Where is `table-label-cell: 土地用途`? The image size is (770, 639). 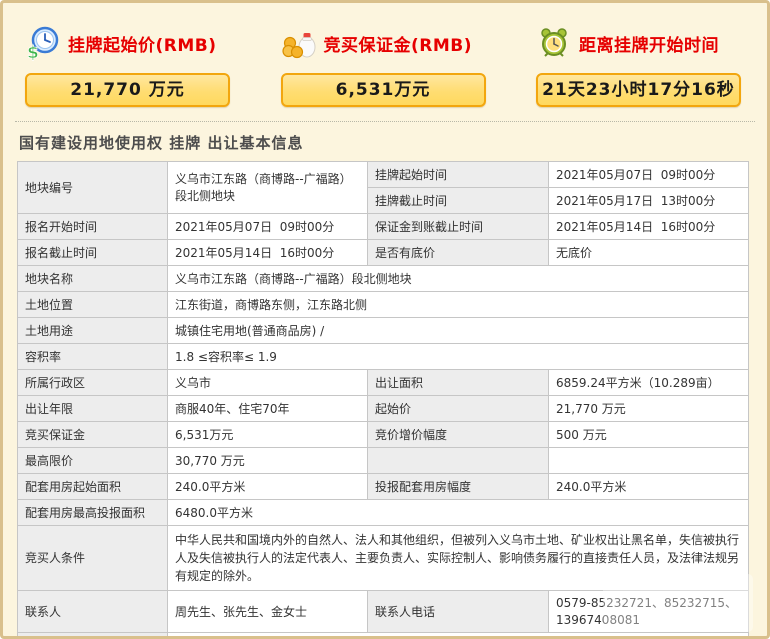
table-label-cell: 土地用途 is located at coordinates (92, 330).